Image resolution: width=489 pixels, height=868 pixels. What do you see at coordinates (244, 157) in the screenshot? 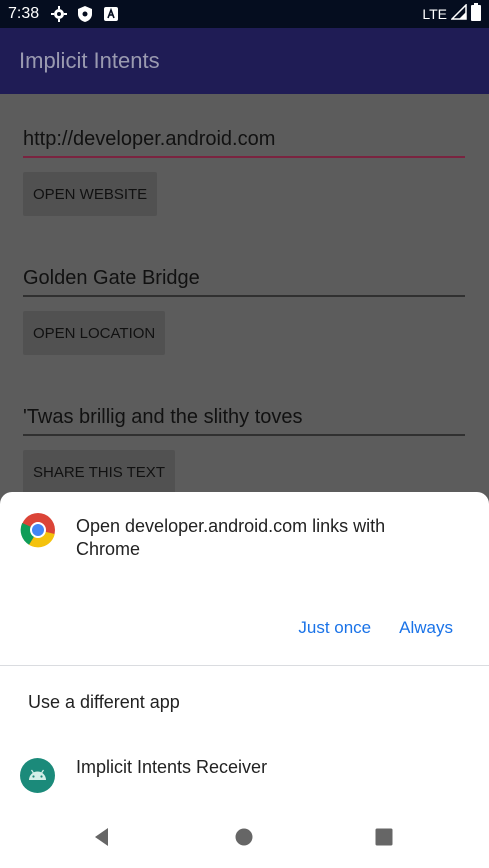
I see `website-field-underline` at bounding box center [244, 157].